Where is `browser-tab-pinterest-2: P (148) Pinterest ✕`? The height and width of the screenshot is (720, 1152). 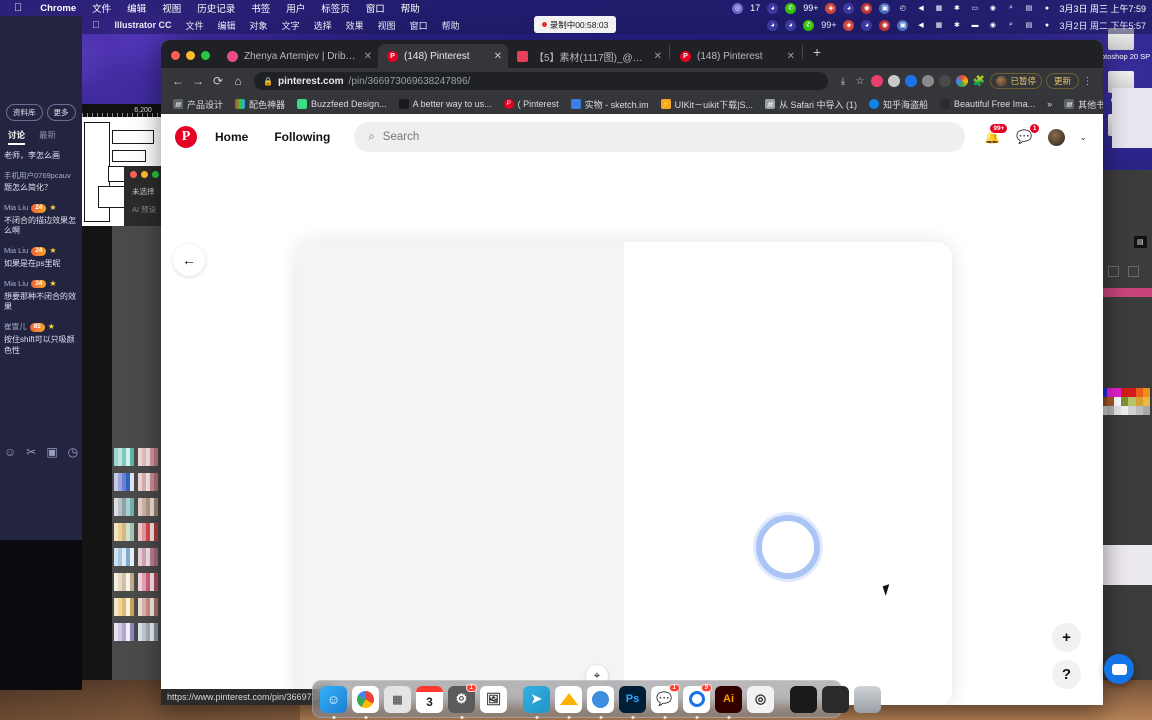 browser-tab-pinterest-2: P (148) Pinterest ✕ is located at coordinates (736, 56).